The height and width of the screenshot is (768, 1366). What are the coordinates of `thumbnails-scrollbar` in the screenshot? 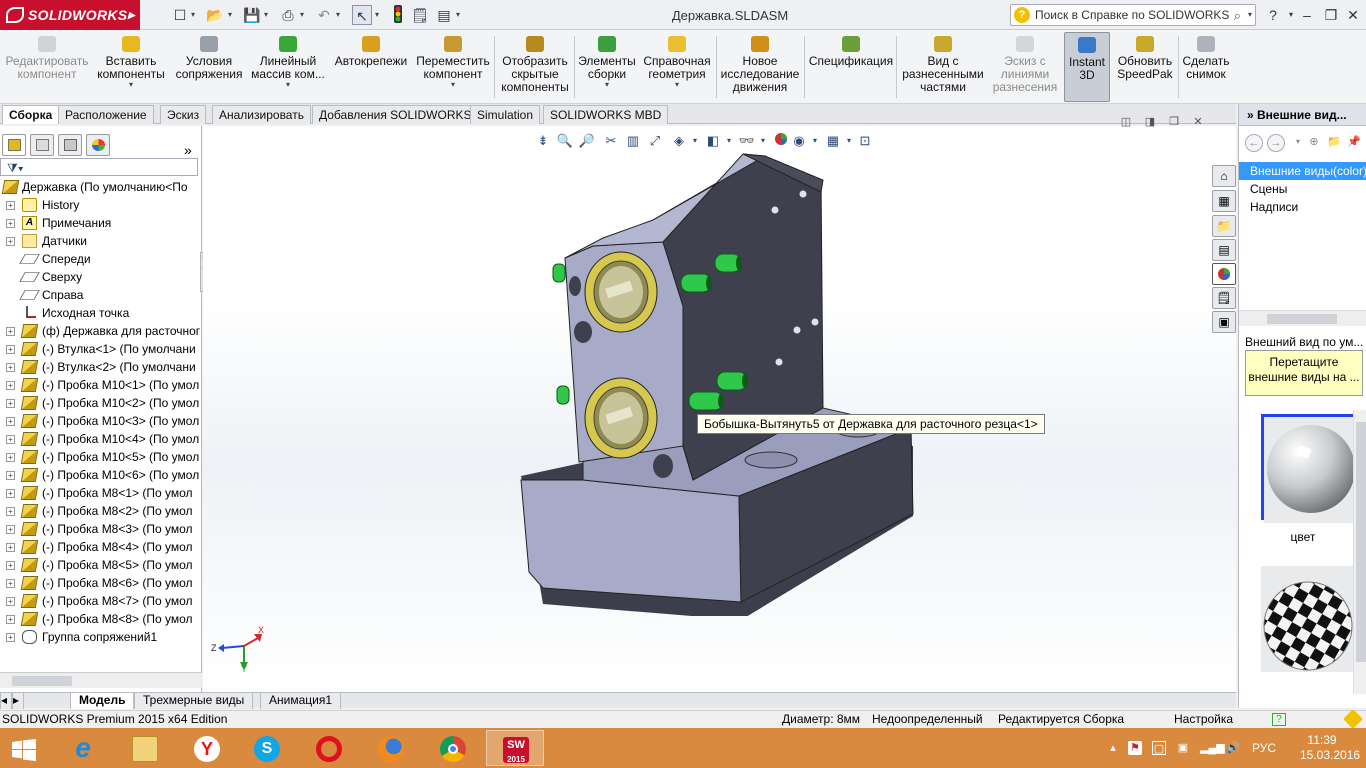 It's located at (1359, 552).